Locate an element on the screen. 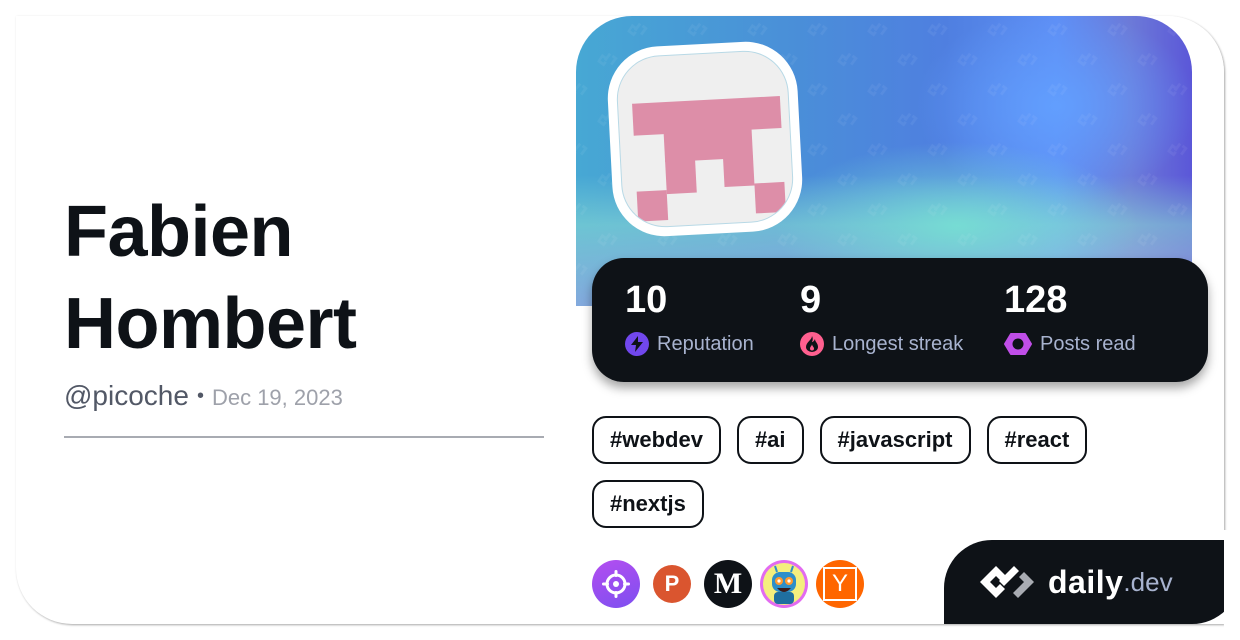 The image size is (1240, 640). stat-label: Longest streak is located at coordinates (898, 343).